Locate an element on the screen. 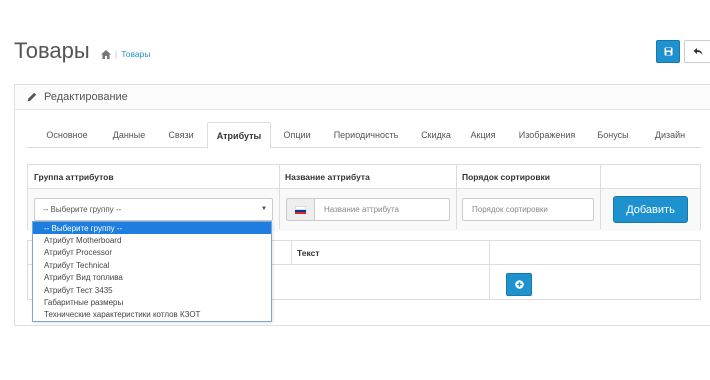 Image resolution: width=710 pixels, height=380 pixels. attribute-group-select: -- Выберите группу -- ▼ is located at coordinates (153, 209).